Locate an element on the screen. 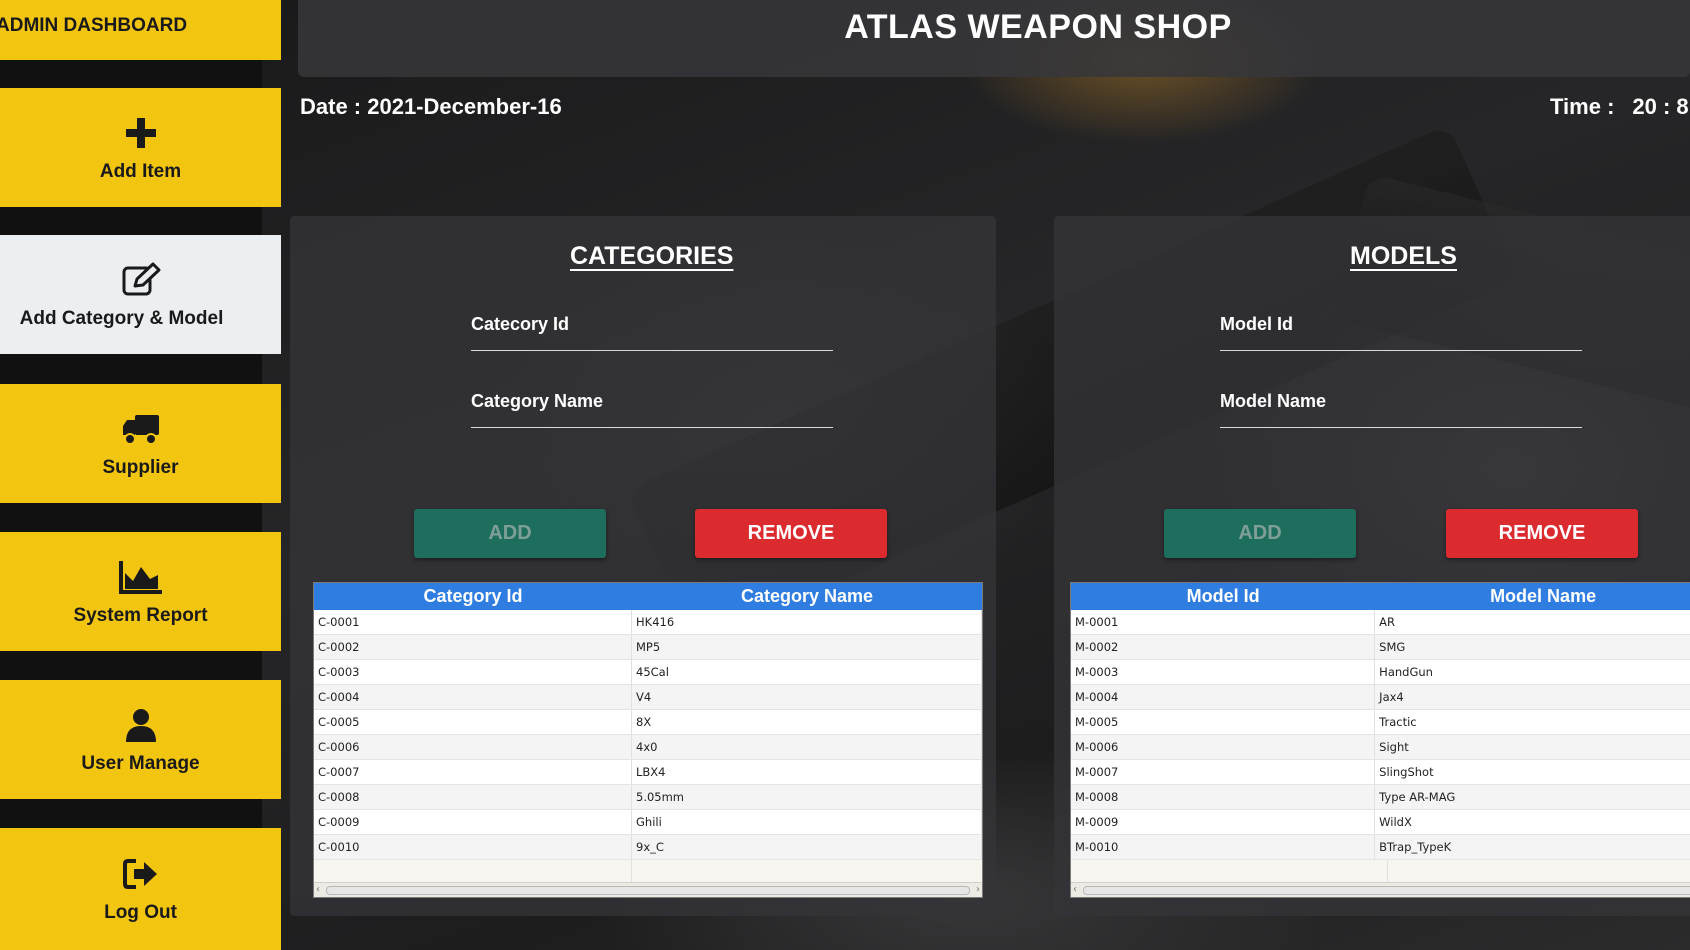 This screenshot has width=1690, height=950. table-row: C-0008 5.05mm is located at coordinates (648, 797).